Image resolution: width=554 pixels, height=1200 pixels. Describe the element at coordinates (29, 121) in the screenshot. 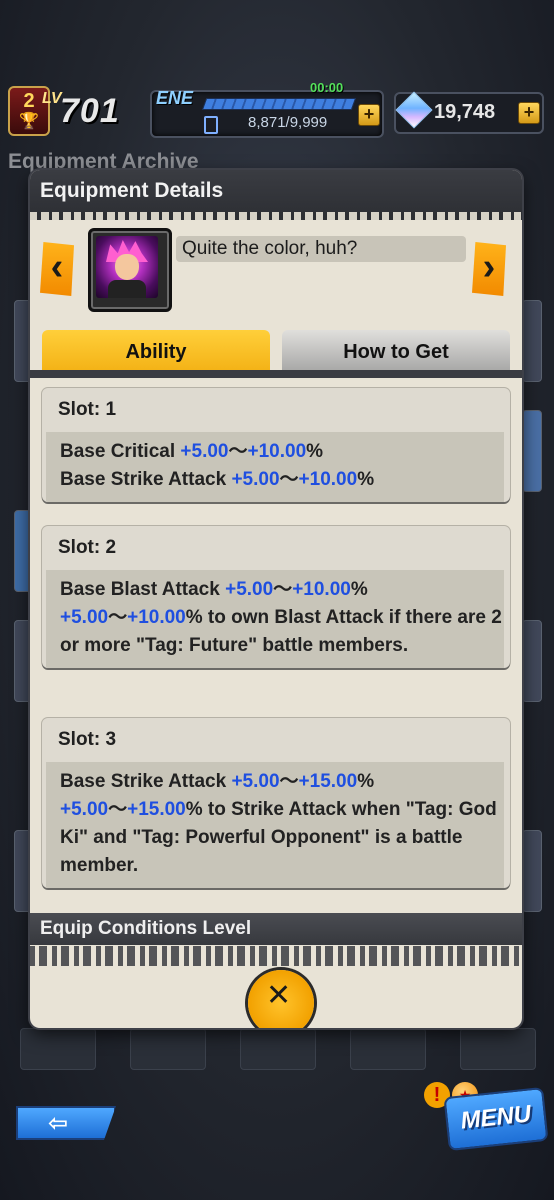

I see `trophy-icon: 🏆` at that location.